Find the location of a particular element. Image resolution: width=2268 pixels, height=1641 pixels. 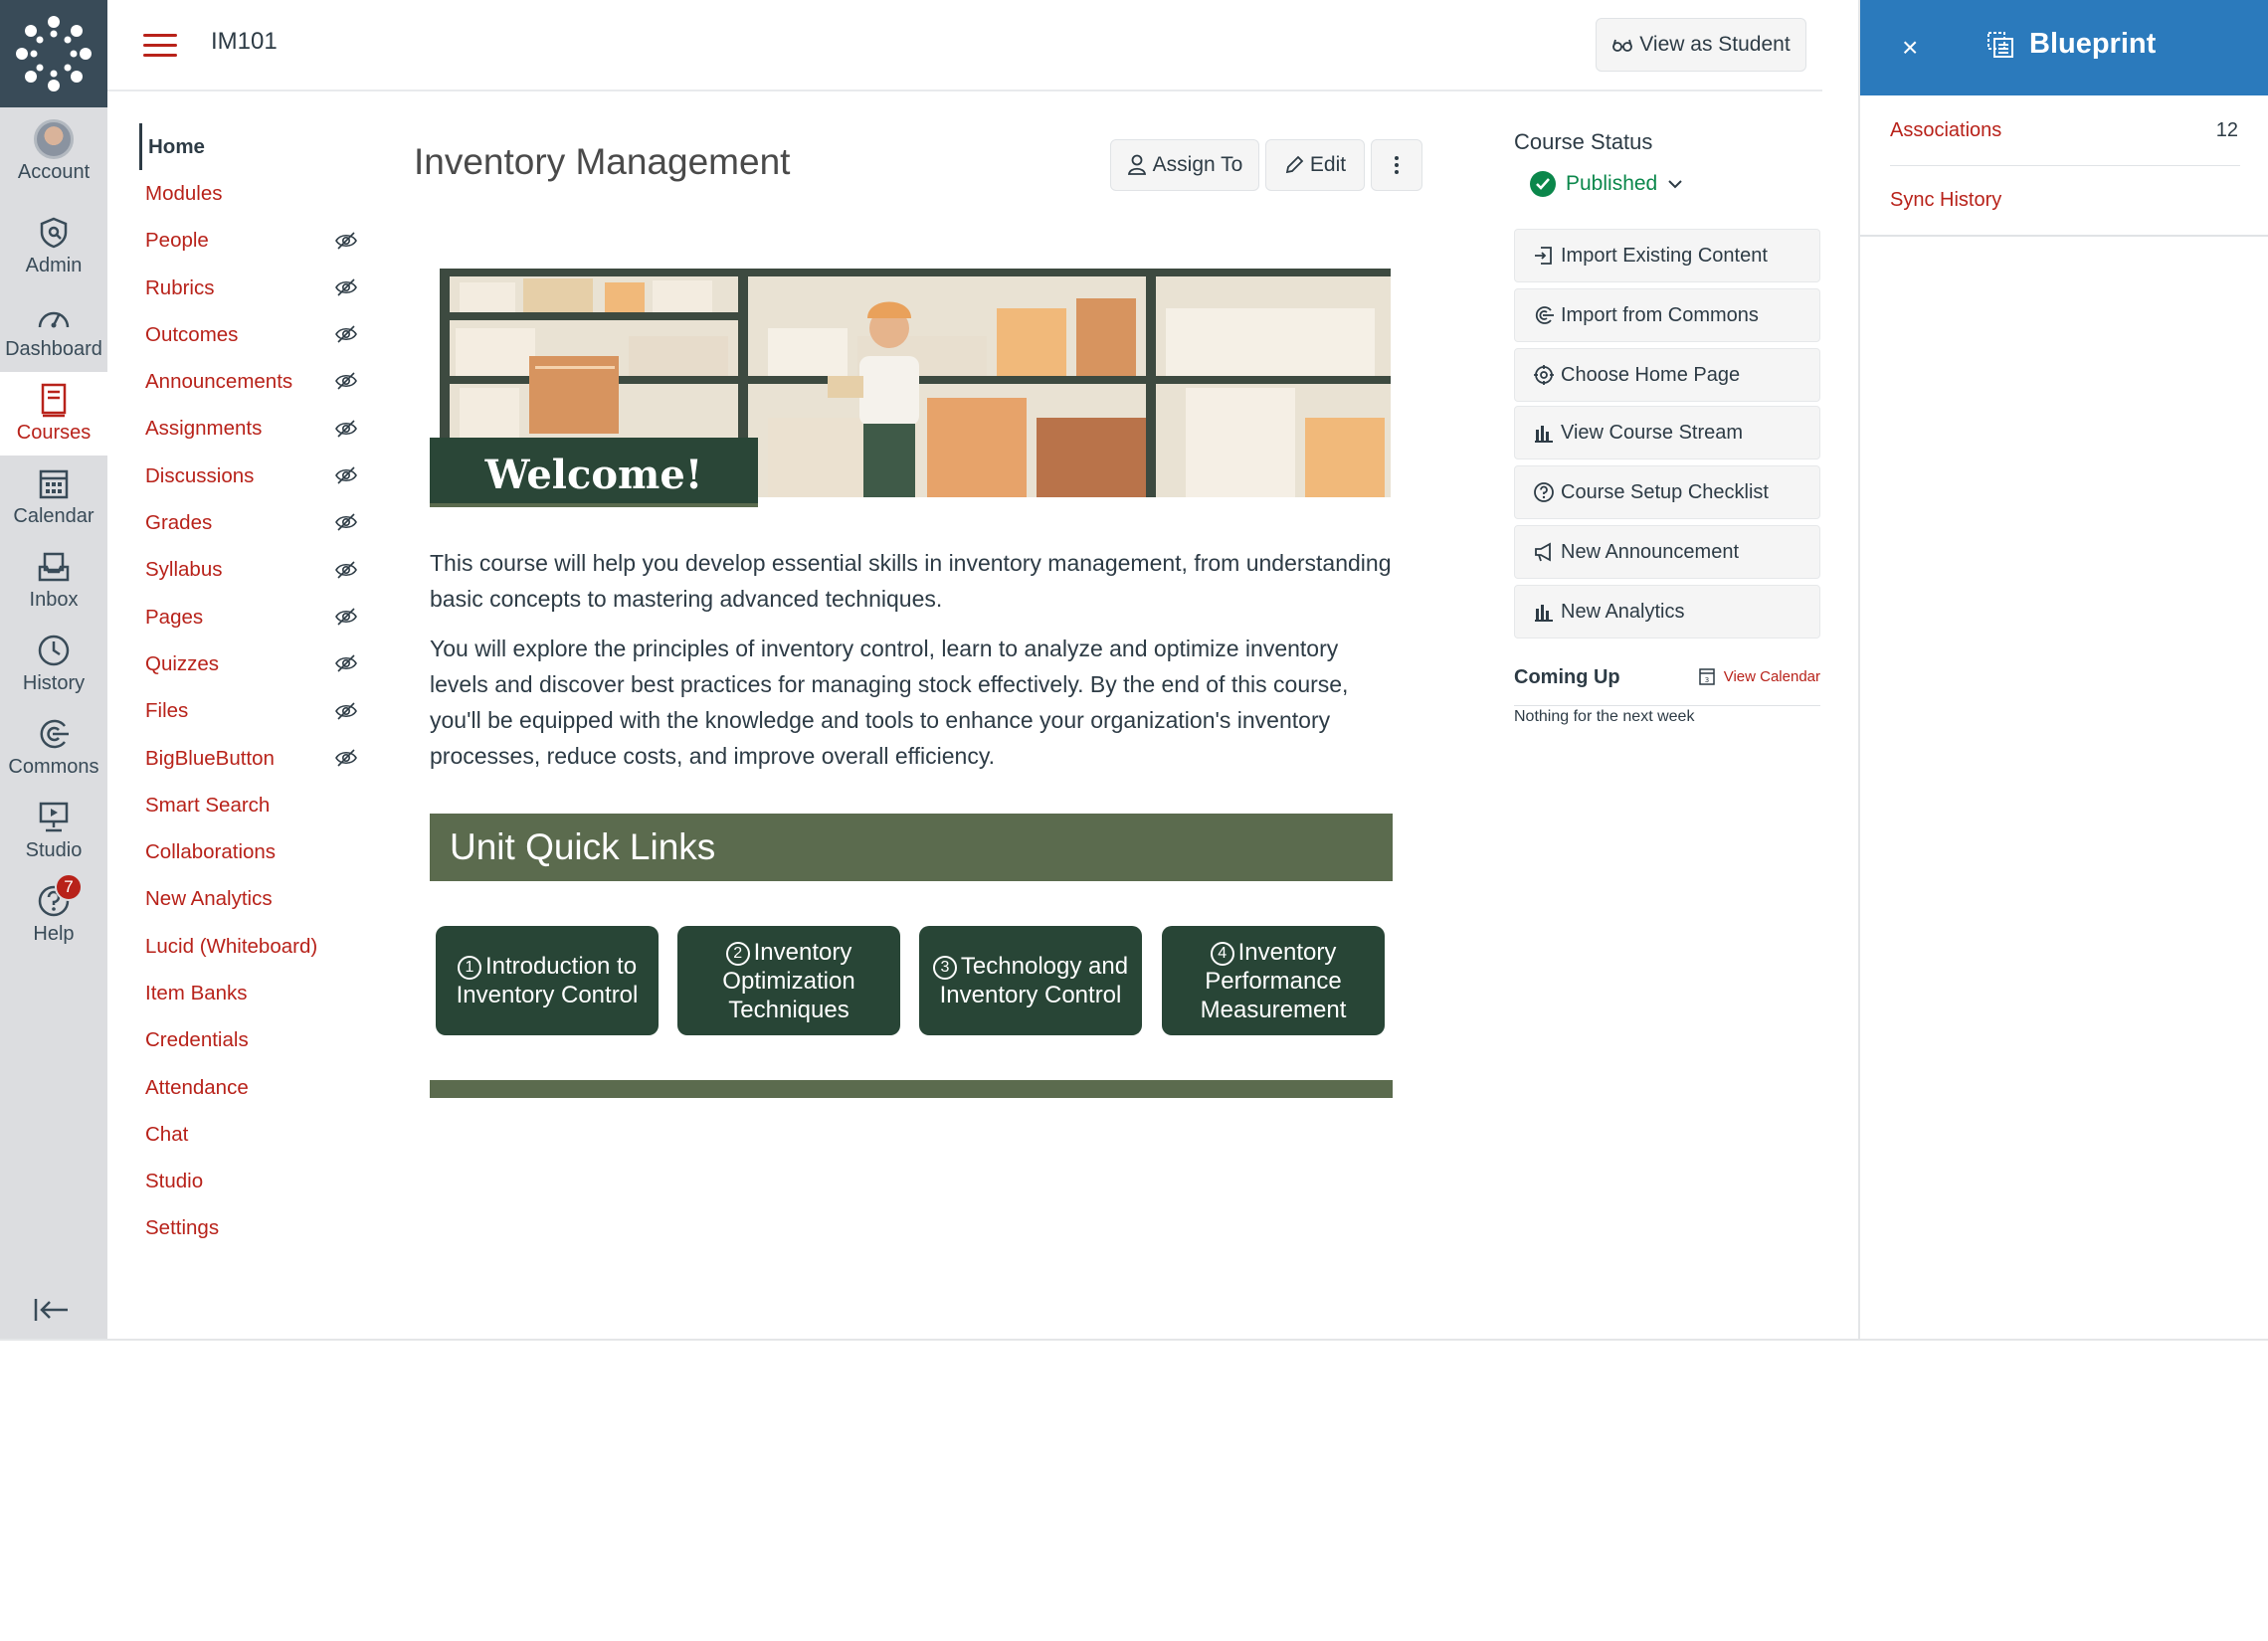

breadcrumb-course-code: IM101 is located at coordinates (245, 42).